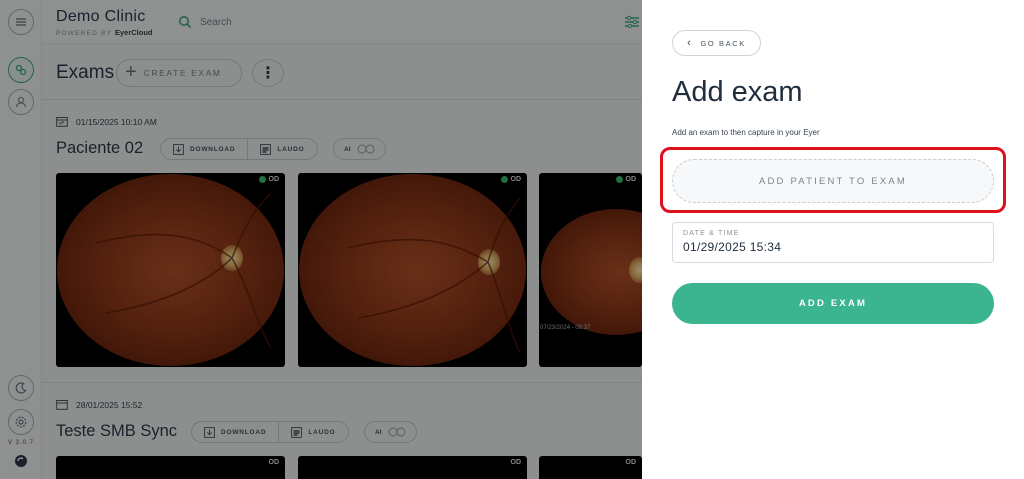 This screenshot has height=479, width=1024. I want to click on date-time-value: 01/29/2025 15:34, so click(833, 247).